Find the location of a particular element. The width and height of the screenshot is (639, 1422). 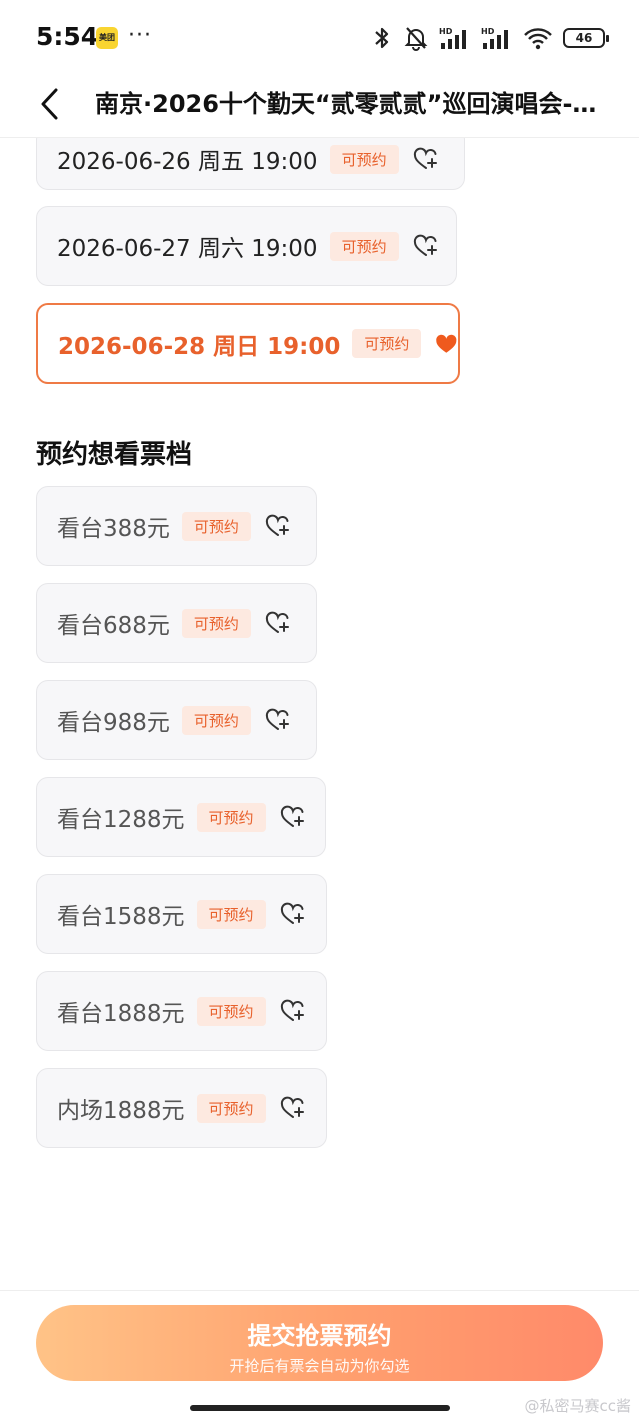

session-label: 2026-06-27 周六 19:00 is located at coordinates (187, 249).